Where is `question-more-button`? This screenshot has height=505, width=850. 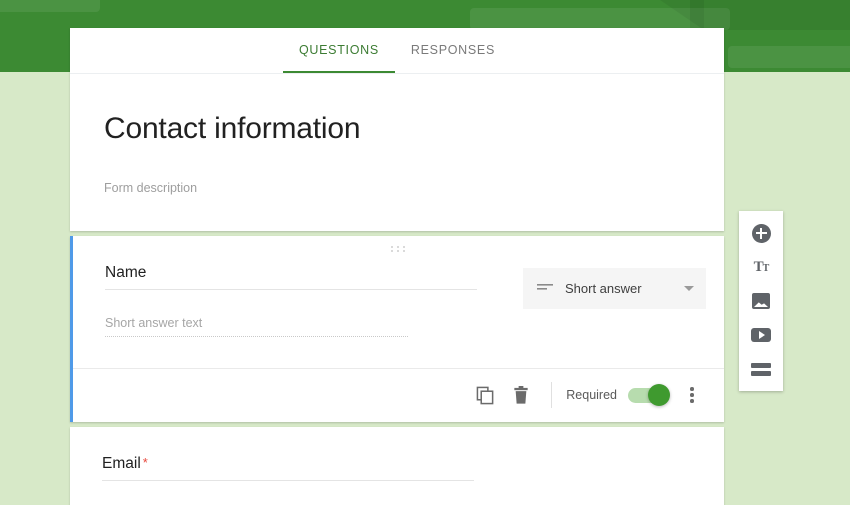
question-more-button is located at coordinates (692, 395).